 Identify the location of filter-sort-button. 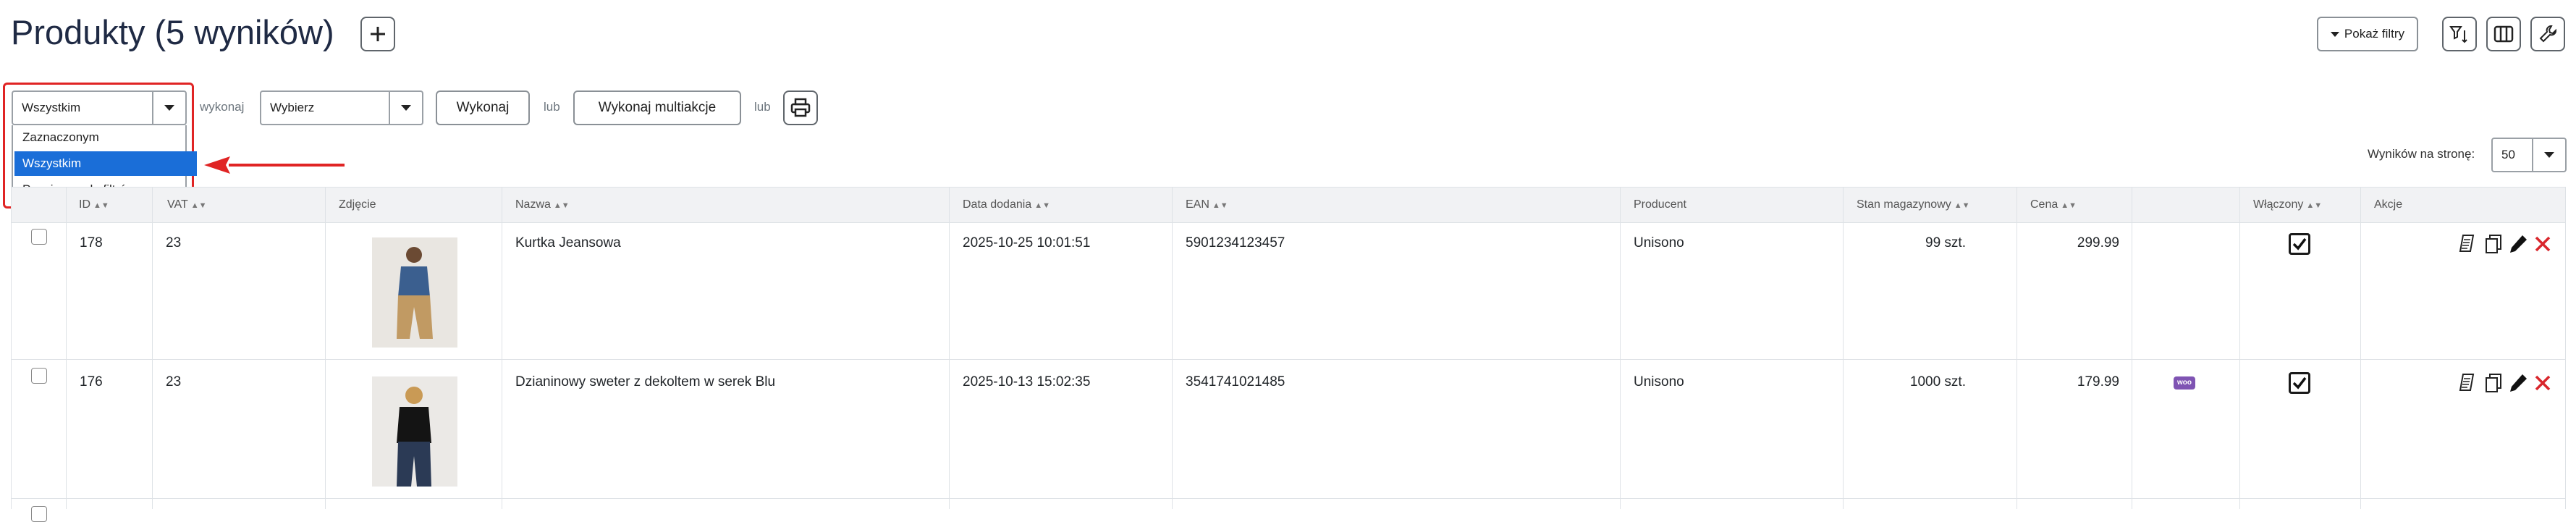
(2459, 34).